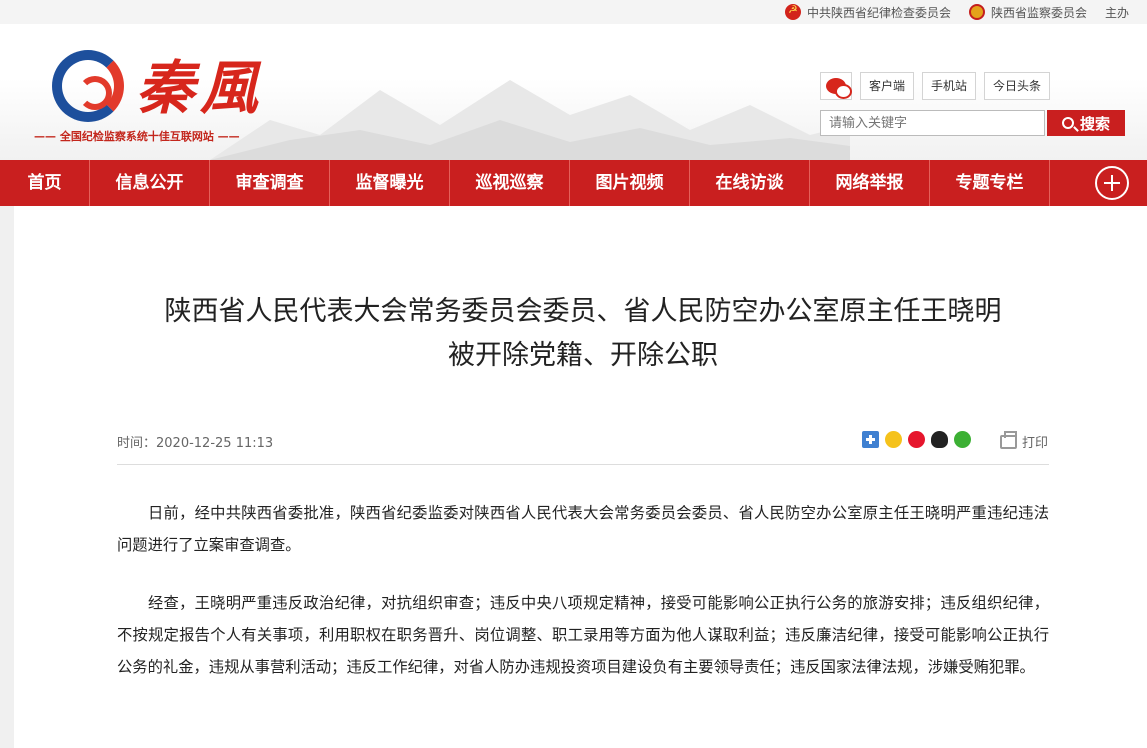 The width and height of the screenshot is (1147, 748). I want to click on national-emblem-icon, so click(976, 12).